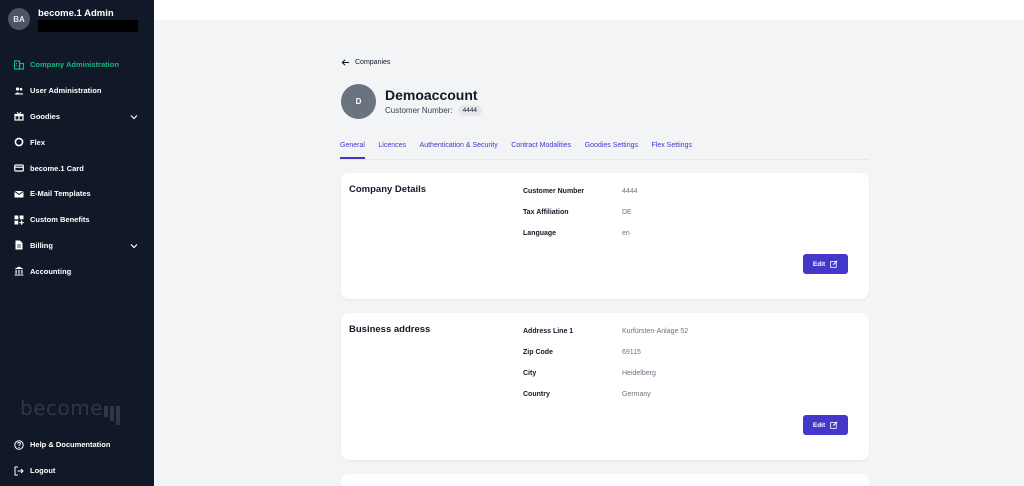 The width and height of the screenshot is (1024, 486). Describe the element at coordinates (538, 352) in the screenshot. I see `field-label: Zip Code` at that location.